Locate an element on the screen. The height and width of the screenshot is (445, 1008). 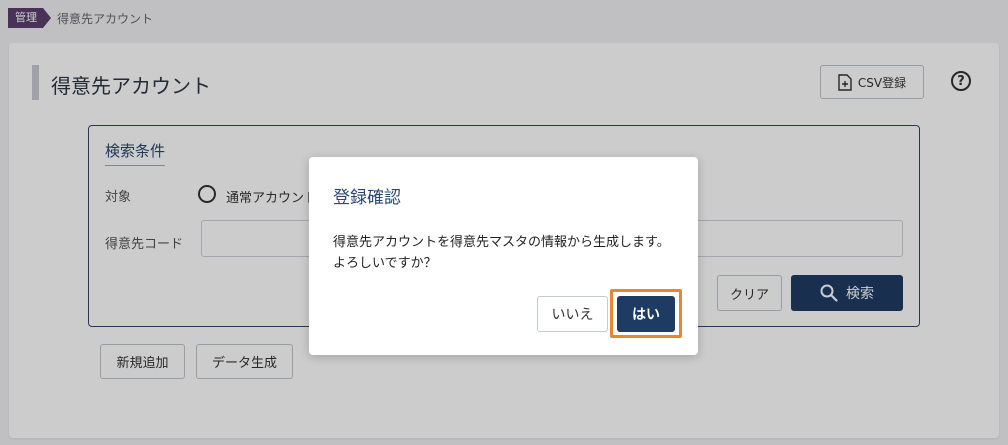
no-button-label: いいえ is located at coordinates (572, 315).